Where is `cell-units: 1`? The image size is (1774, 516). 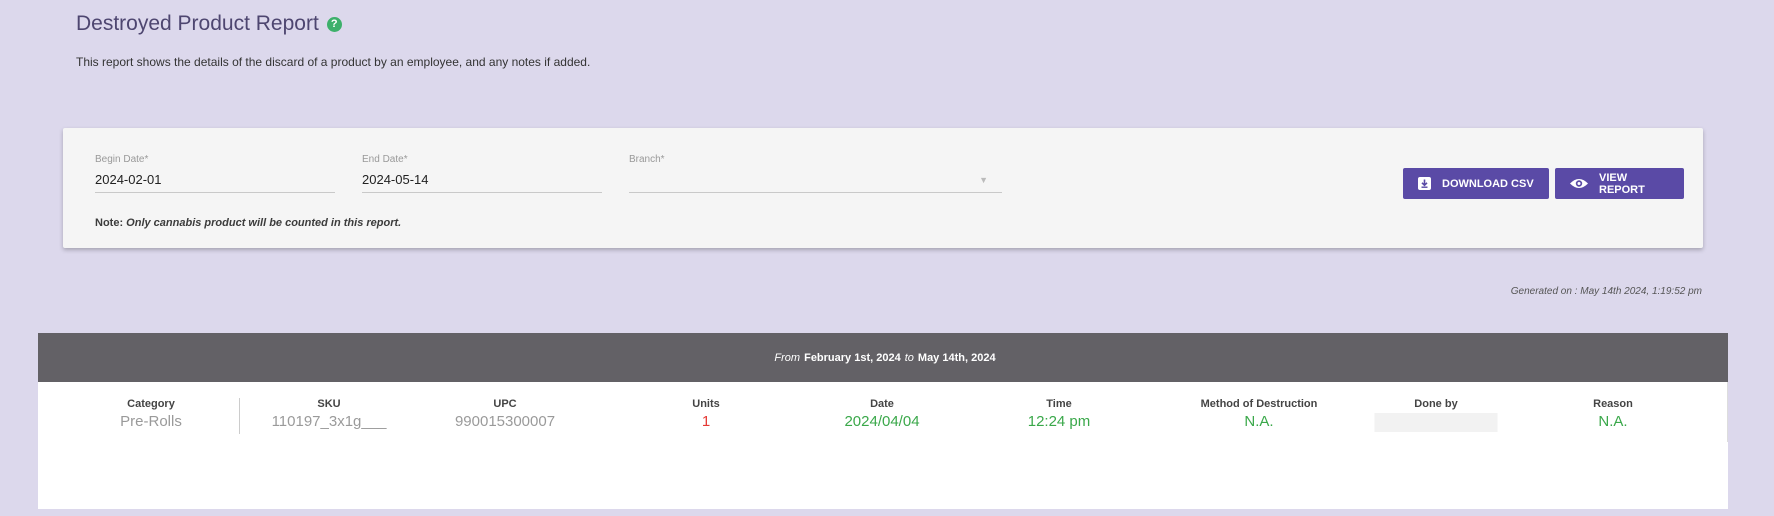 cell-units: 1 is located at coordinates (706, 421).